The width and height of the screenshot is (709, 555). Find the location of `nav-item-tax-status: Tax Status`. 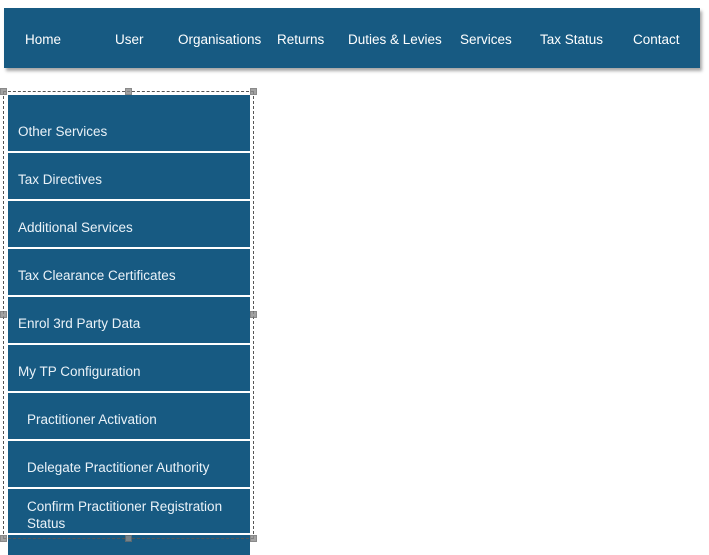

nav-item-tax-status: Tax Status is located at coordinates (571, 40).